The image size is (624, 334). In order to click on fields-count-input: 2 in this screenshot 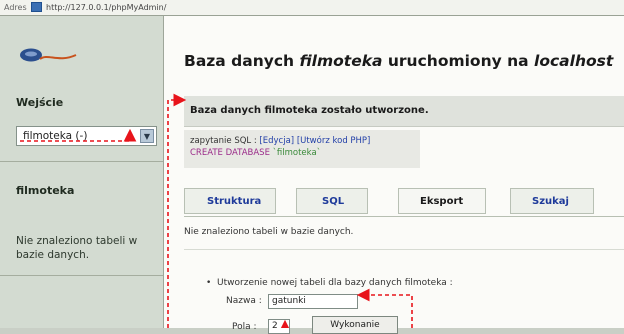, I will do `click(279, 326)`.